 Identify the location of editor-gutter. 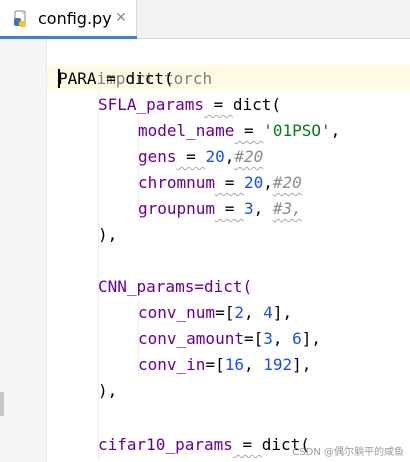
(23, 250).